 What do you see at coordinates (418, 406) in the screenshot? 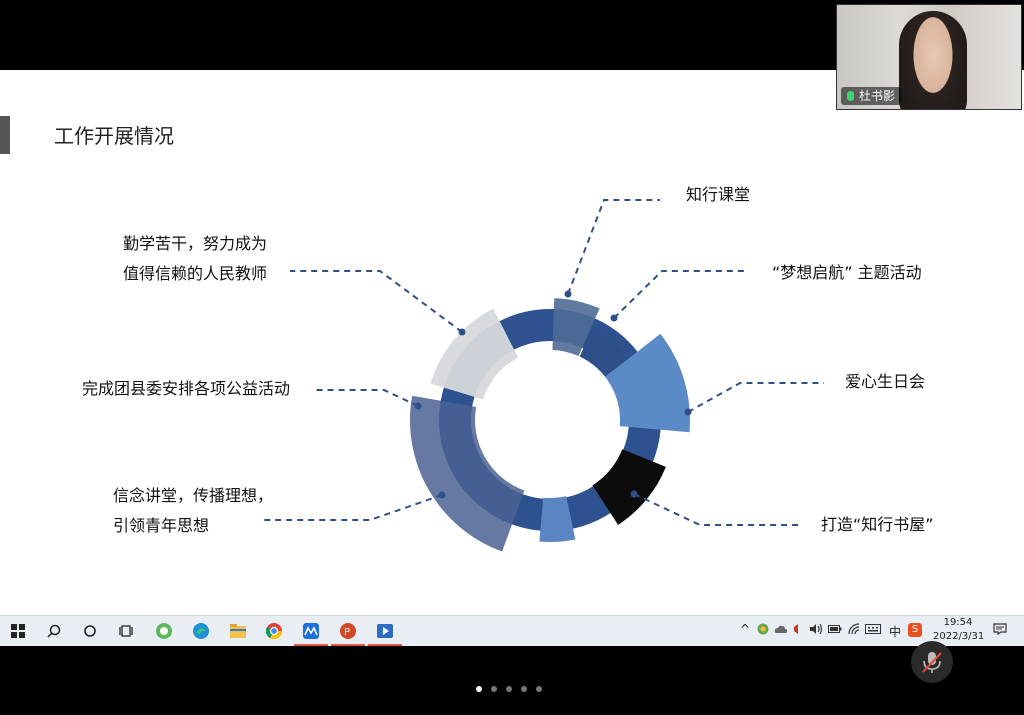
I see `leader-item-6-dot` at bounding box center [418, 406].